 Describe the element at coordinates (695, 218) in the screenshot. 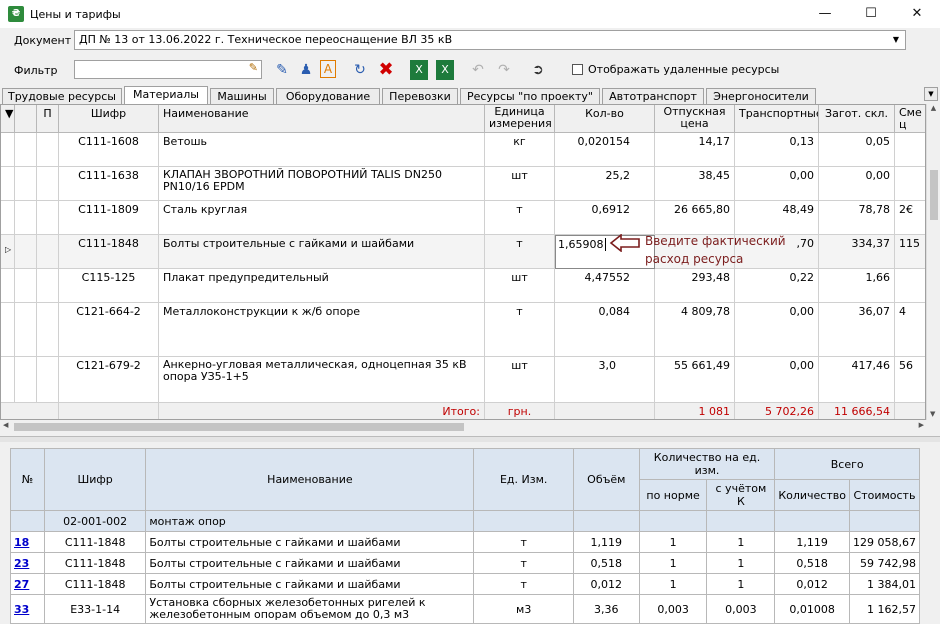

I see `cell-price: 26 665,80` at that location.